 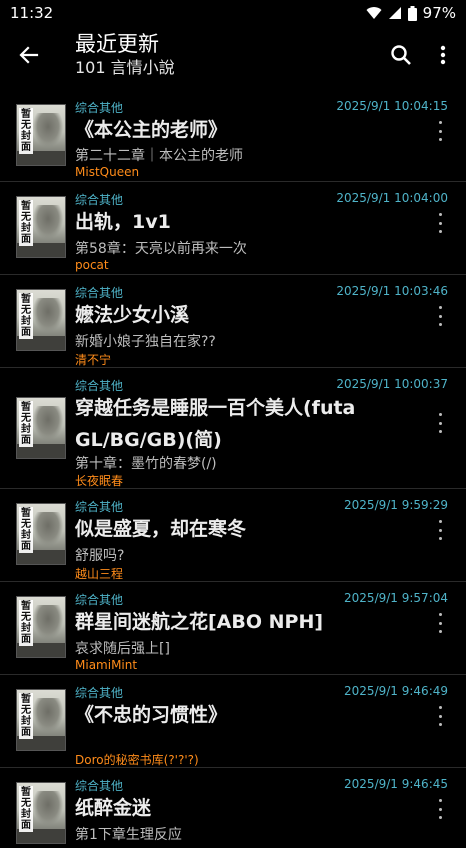 I want to click on app-bar: 最近更新 101 言情小說, so click(x=233, y=58).